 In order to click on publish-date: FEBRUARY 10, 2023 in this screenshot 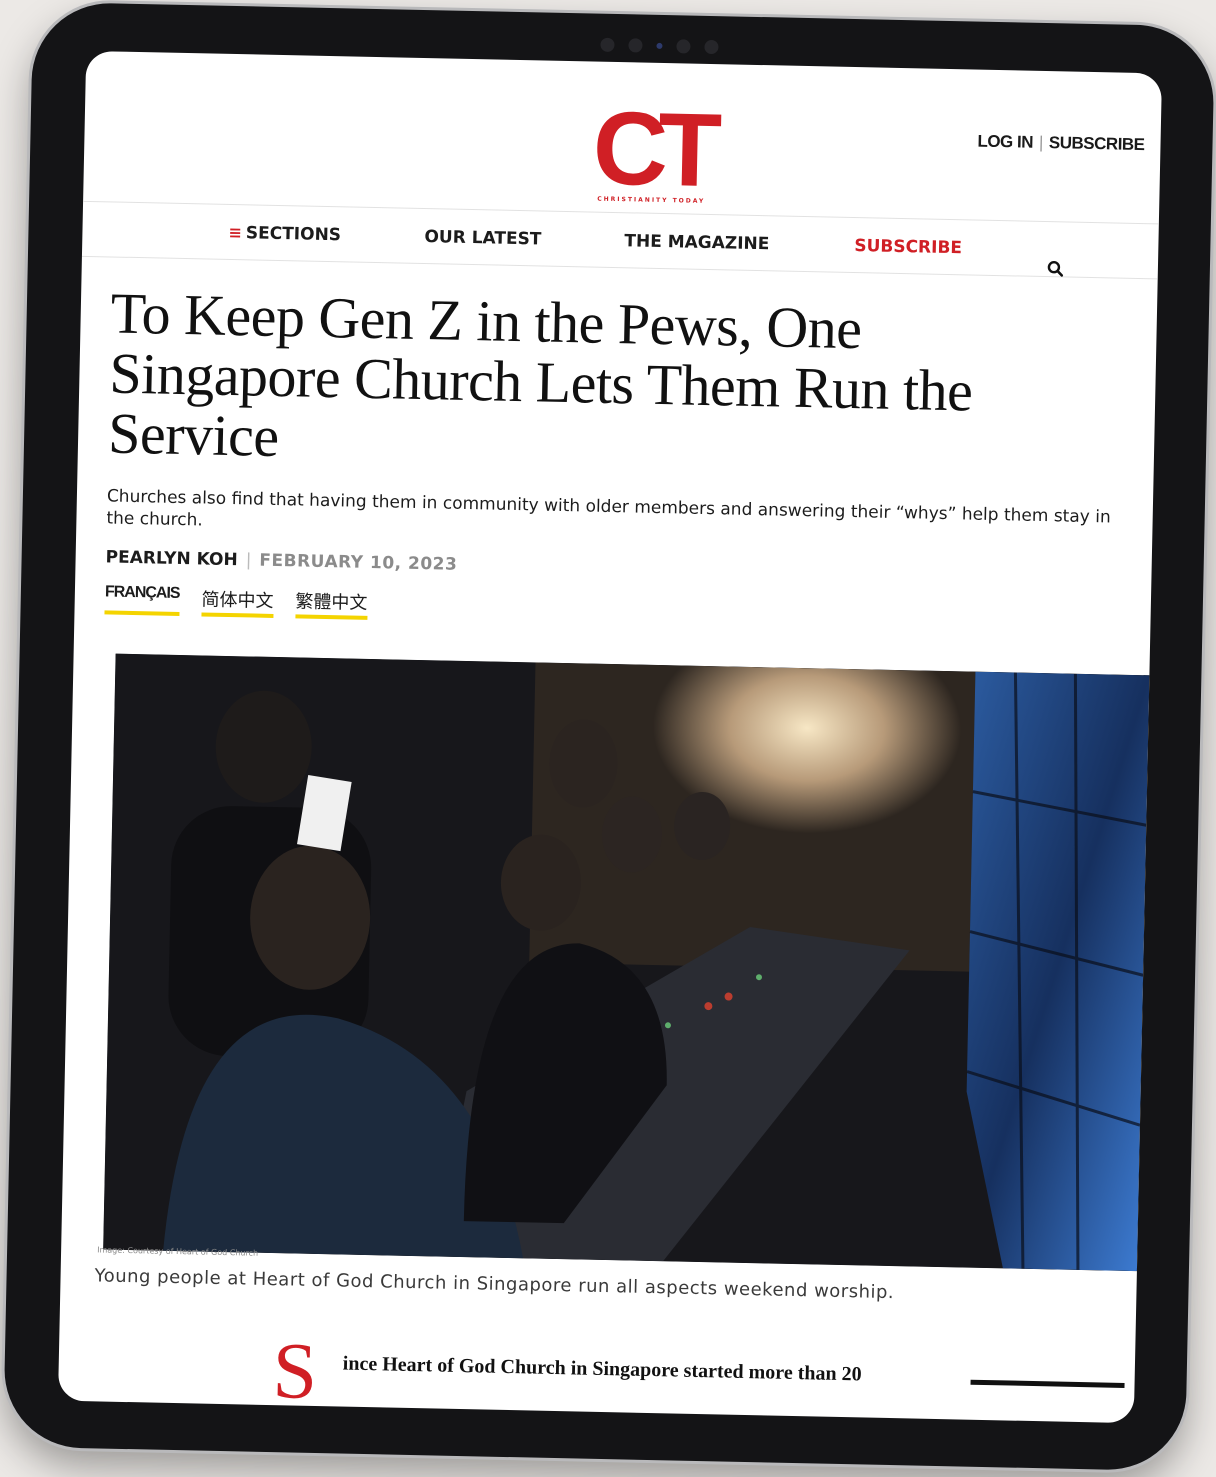, I will do `click(358, 562)`.